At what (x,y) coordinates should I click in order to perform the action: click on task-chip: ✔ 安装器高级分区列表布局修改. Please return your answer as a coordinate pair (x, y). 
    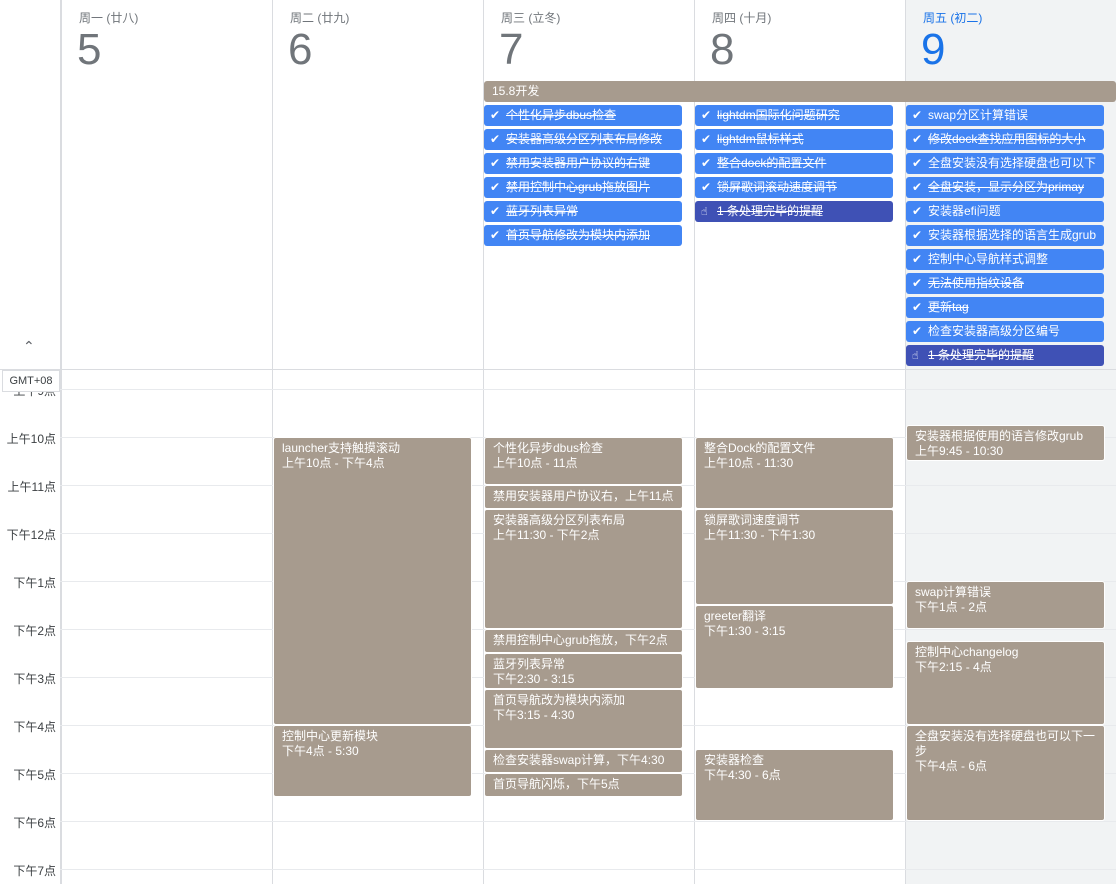
    Looking at the image, I should click on (583, 139).